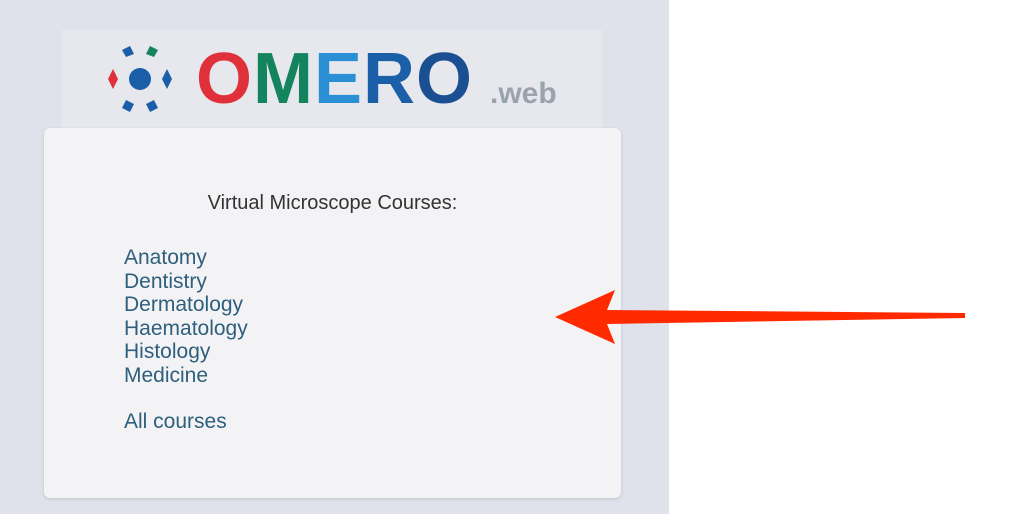 This screenshot has width=1023, height=514. What do you see at coordinates (283, 79) in the screenshot?
I see `logo-letter: M` at bounding box center [283, 79].